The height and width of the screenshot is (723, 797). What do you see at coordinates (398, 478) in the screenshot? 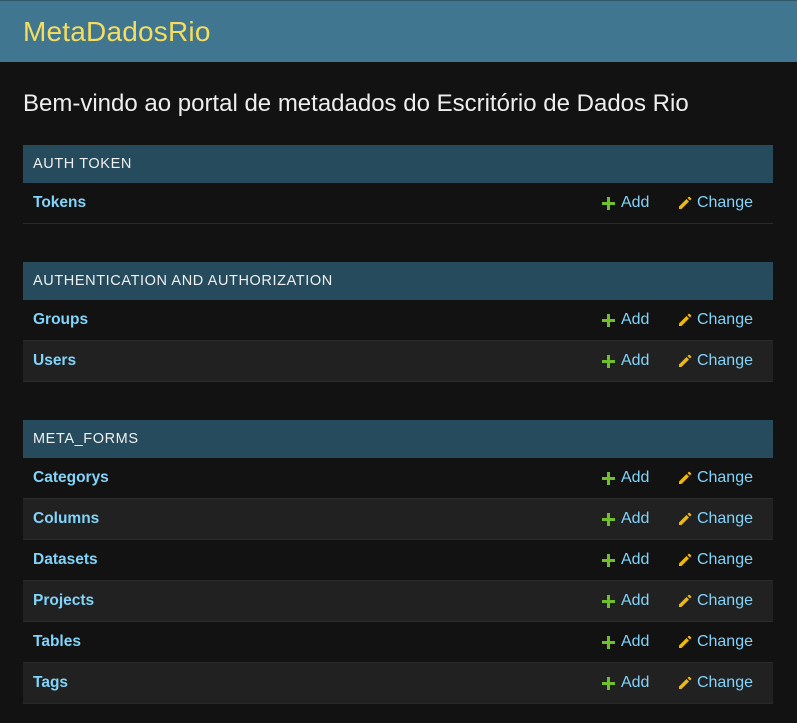
I see `model-row: Categorys Add Change` at bounding box center [398, 478].